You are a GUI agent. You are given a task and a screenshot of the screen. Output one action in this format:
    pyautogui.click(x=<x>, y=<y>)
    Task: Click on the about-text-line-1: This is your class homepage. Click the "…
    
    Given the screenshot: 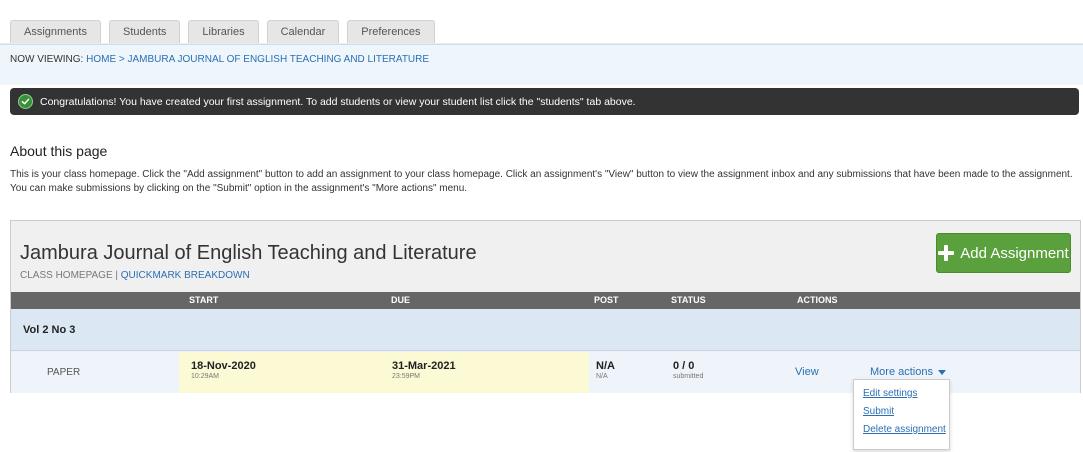 What is the action you would take?
    pyautogui.click(x=541, y=174)
    